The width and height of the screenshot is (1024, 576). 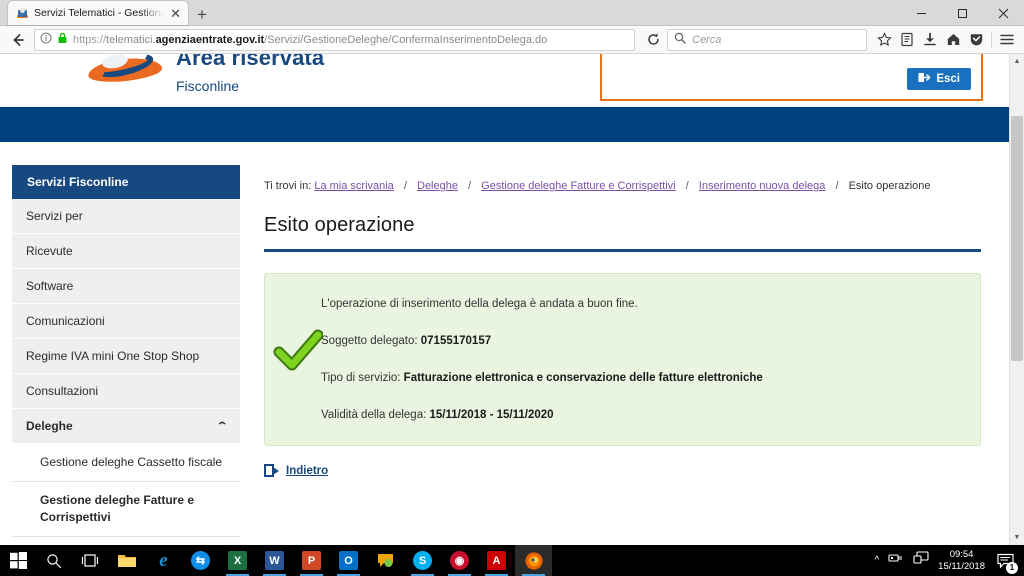 I want to click on title-underline, so click(x=622, y=250).